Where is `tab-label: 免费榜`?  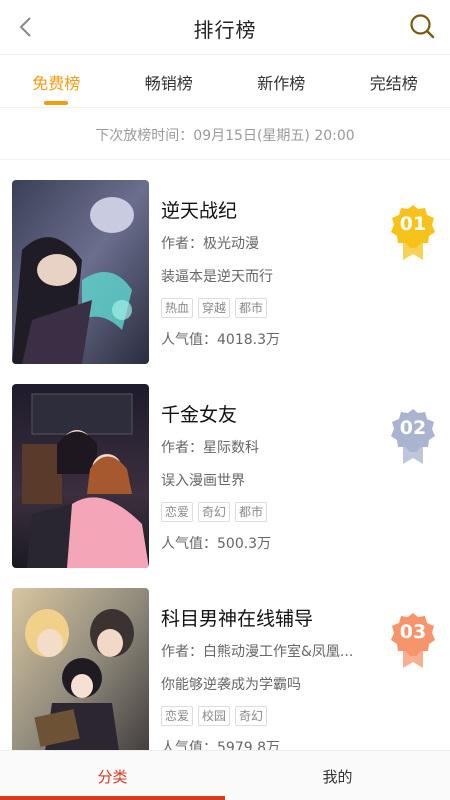 tab-label: 免费榜 is located at coordinates (56, 83).